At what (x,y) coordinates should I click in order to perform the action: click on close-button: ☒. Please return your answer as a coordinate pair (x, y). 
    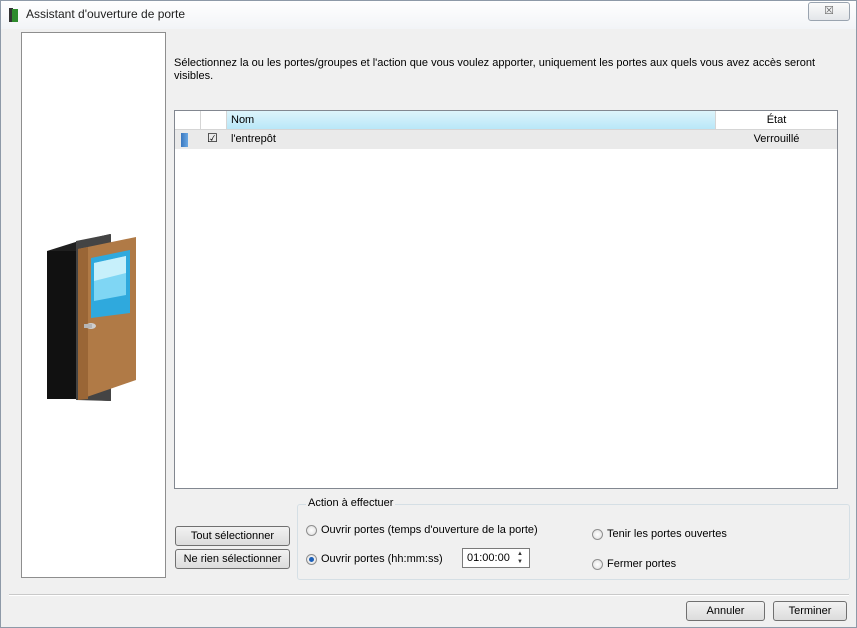
    Looking at the image, I should click on (829, 11).